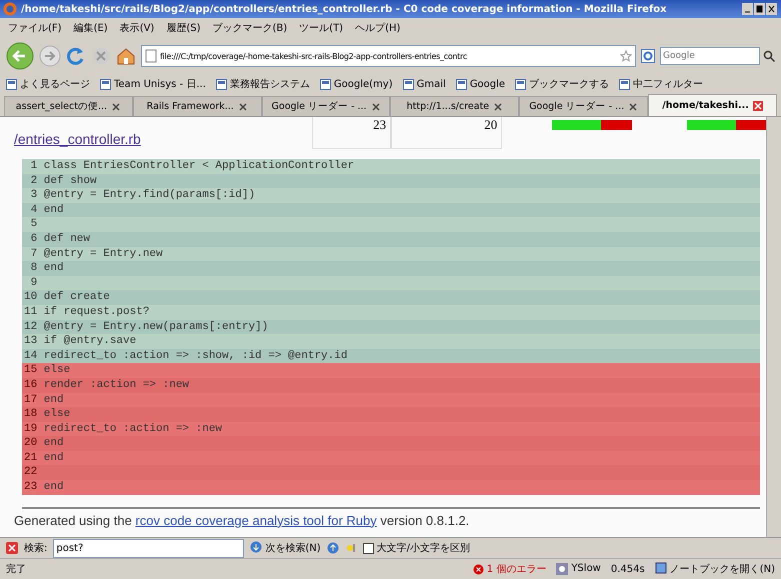 Image resolution: width=781 pixels, height=579 pixels. What do you see at coordinates (163, 139) in the screenshot?
I see `file-link: /entries_controller.rb` at bounding box center [163, 139].